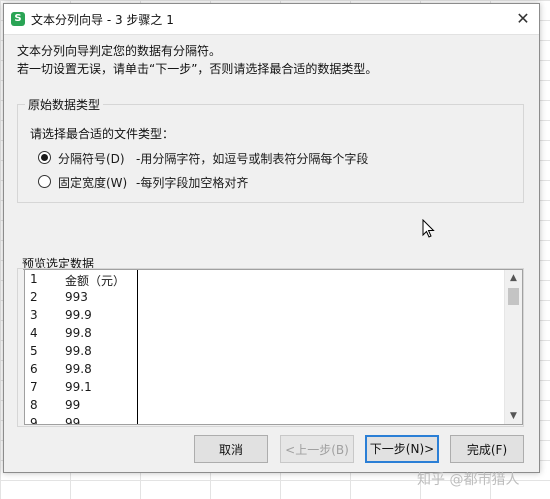 Image resolution: width=550 pixels, height=499 pixels. I want to click on description-line-2: 若一切设置无误，请单击“下一步”，否则请选择最合适的数据类型。, so click(197, 69).